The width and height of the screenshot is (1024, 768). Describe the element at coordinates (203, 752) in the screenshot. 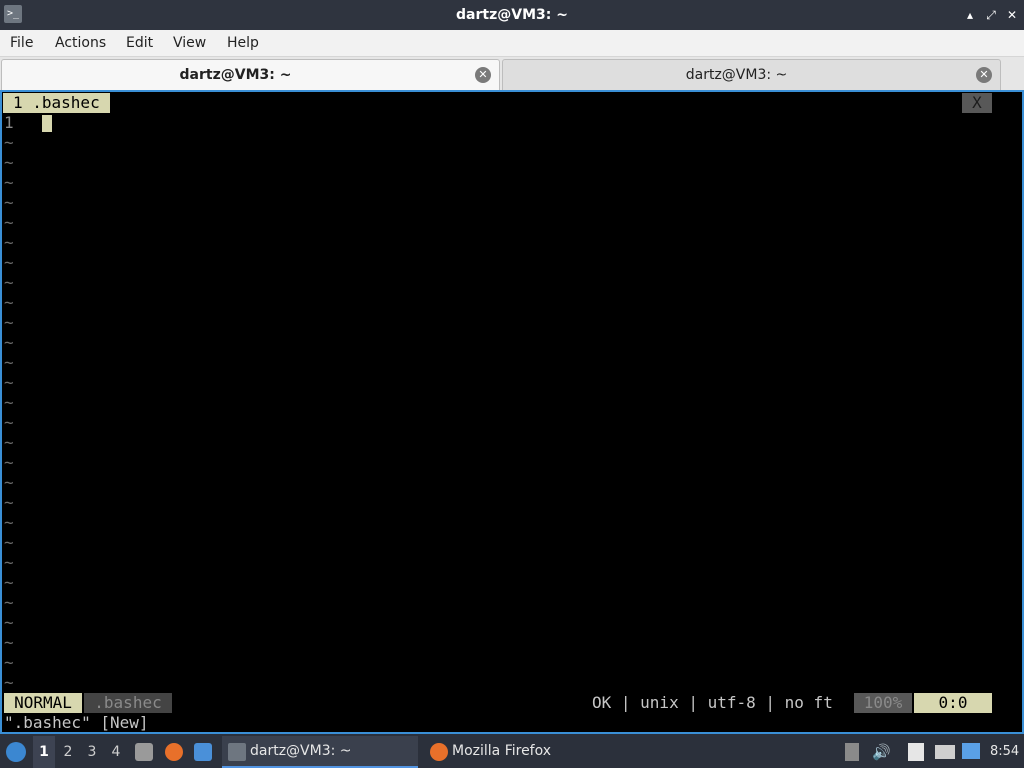

I see `desktop-icon` at that location.